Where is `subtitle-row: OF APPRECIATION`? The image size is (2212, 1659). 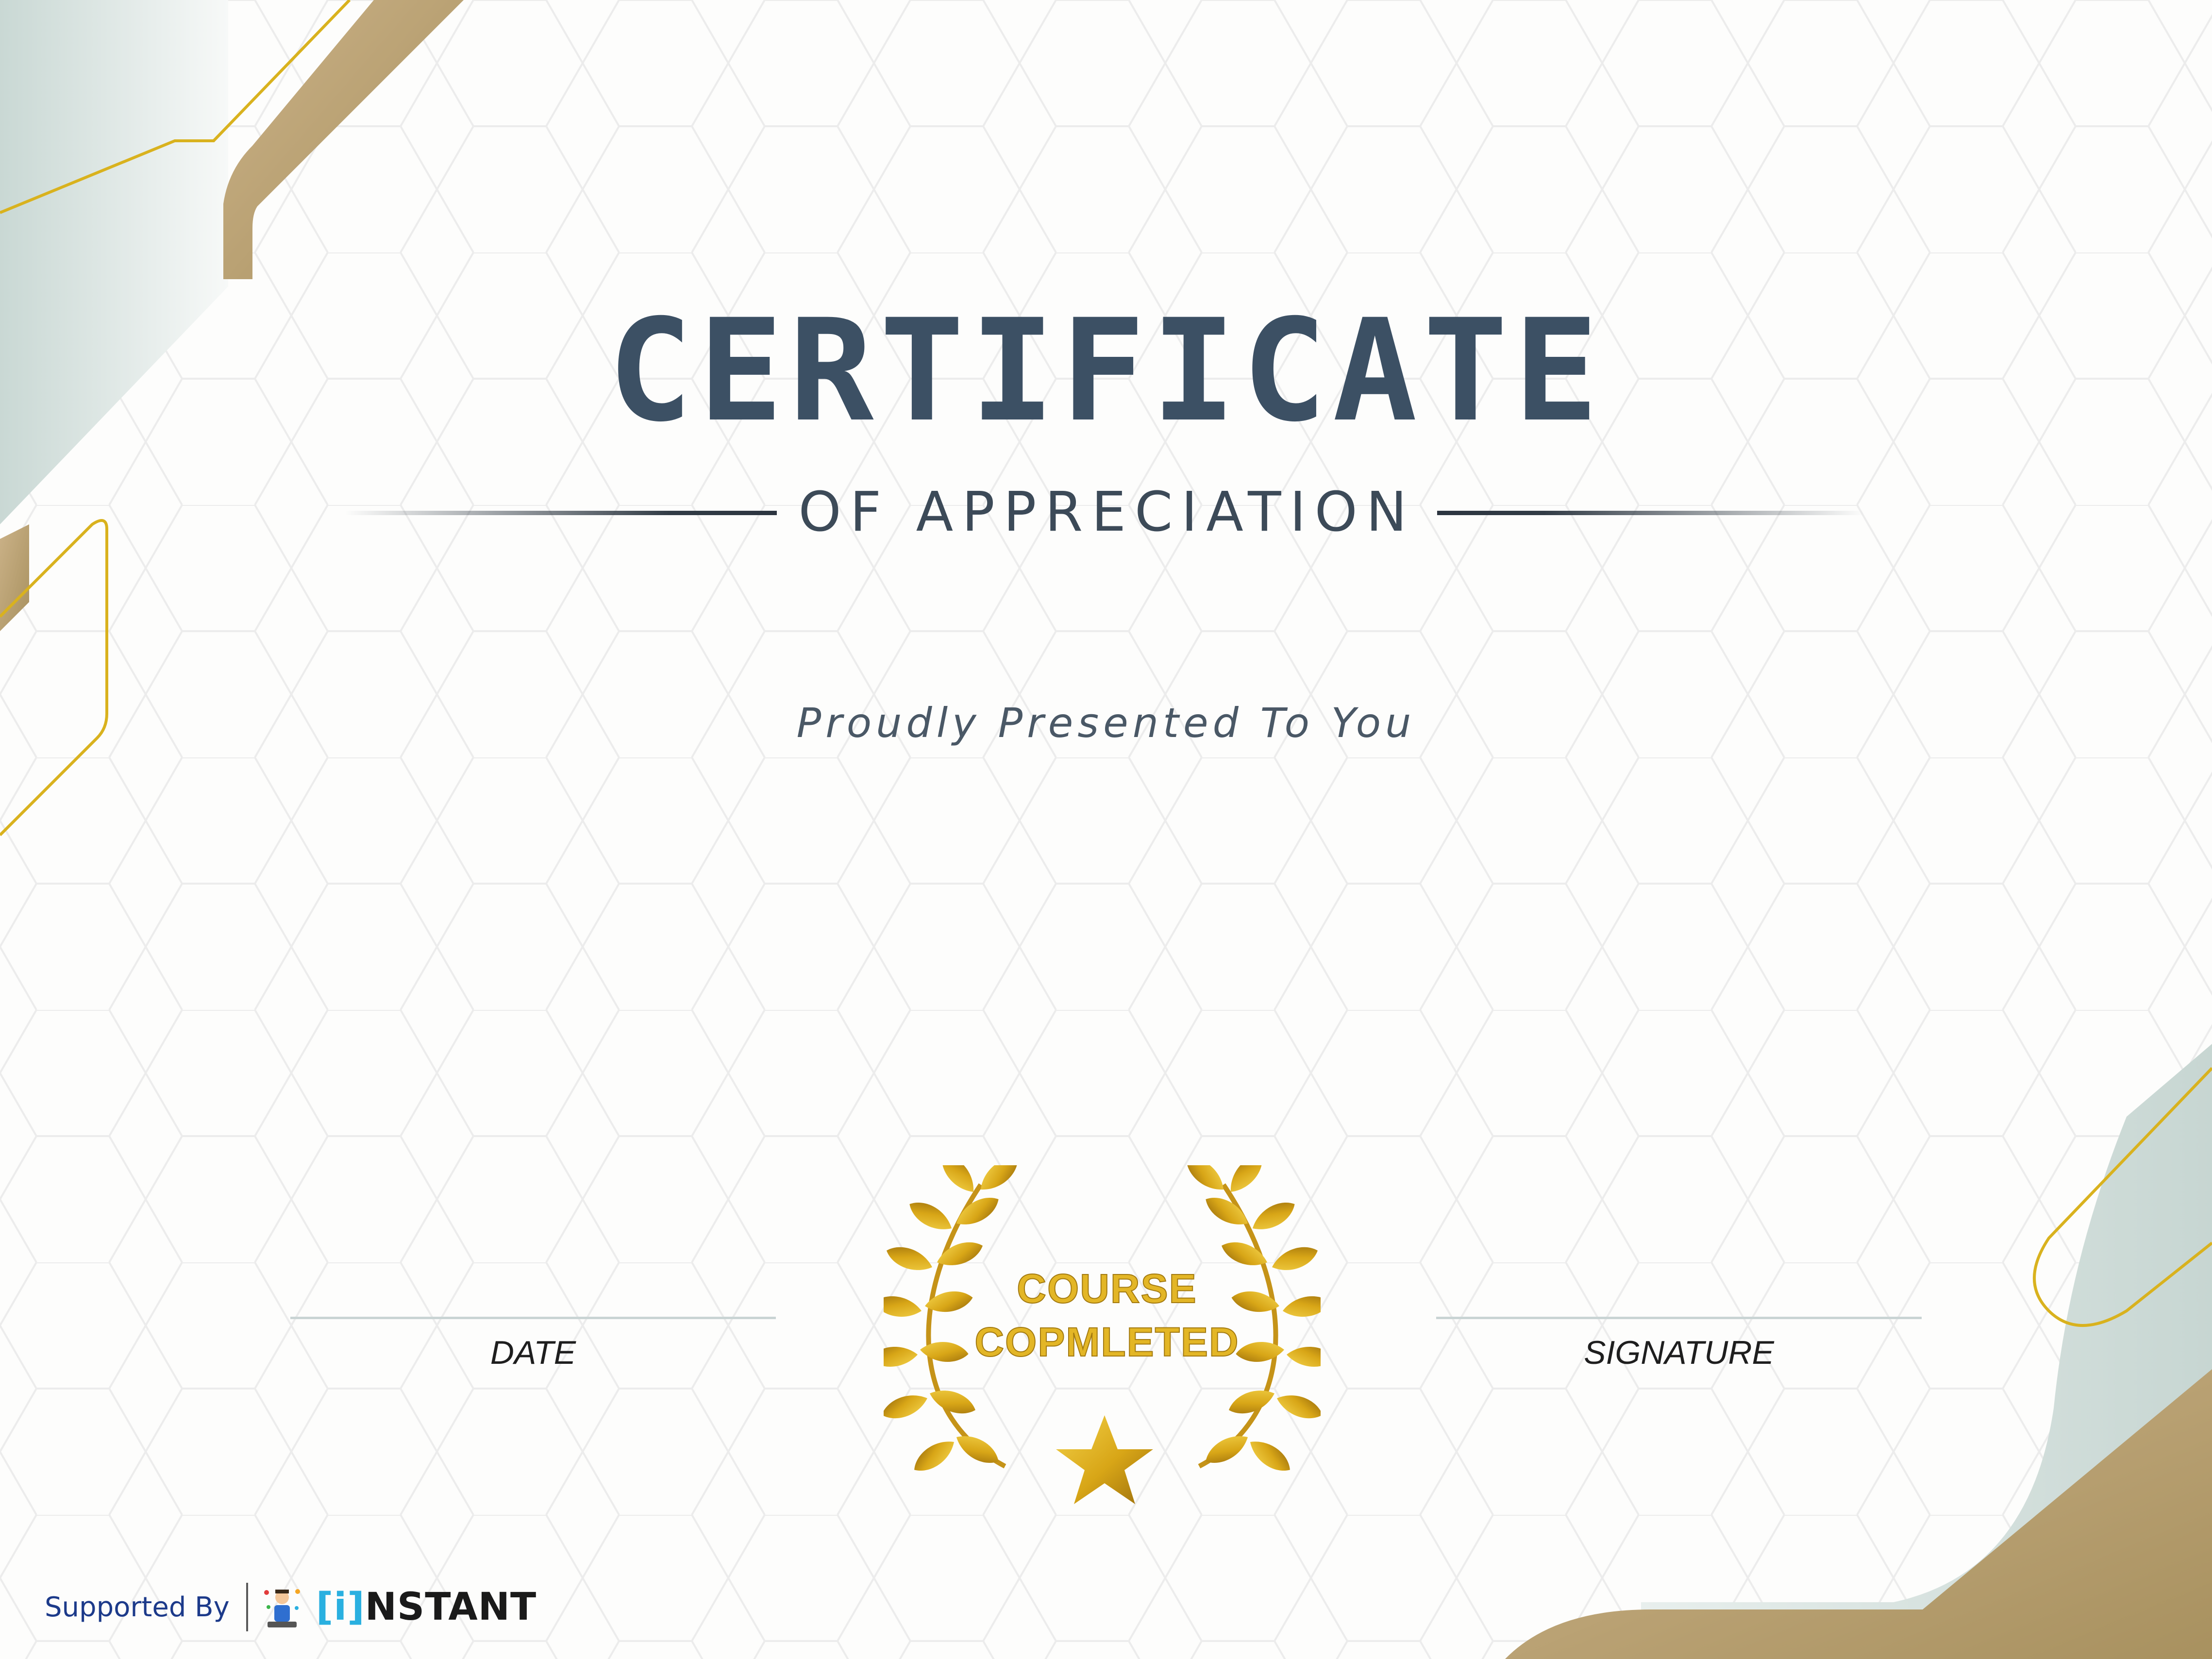
subtitle-row: OF APPRECIATION is located at coordinates (1106, 515).